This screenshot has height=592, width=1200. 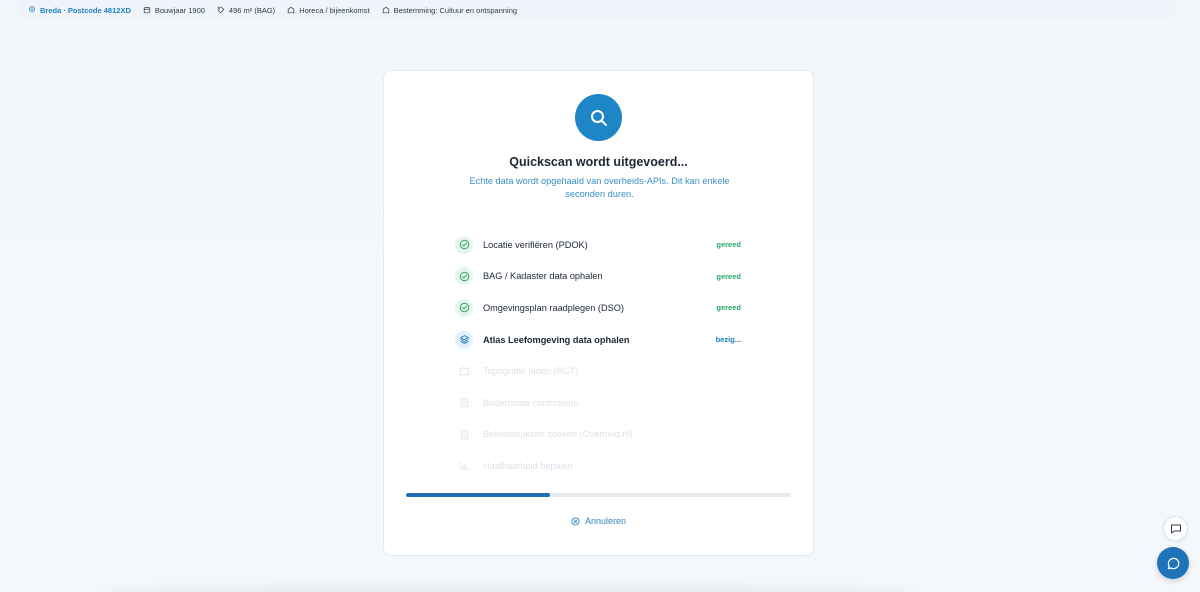 I want to click on step-label: Beleidsstukken zoeken (Overheid.nl), so click(x=558, y=434).